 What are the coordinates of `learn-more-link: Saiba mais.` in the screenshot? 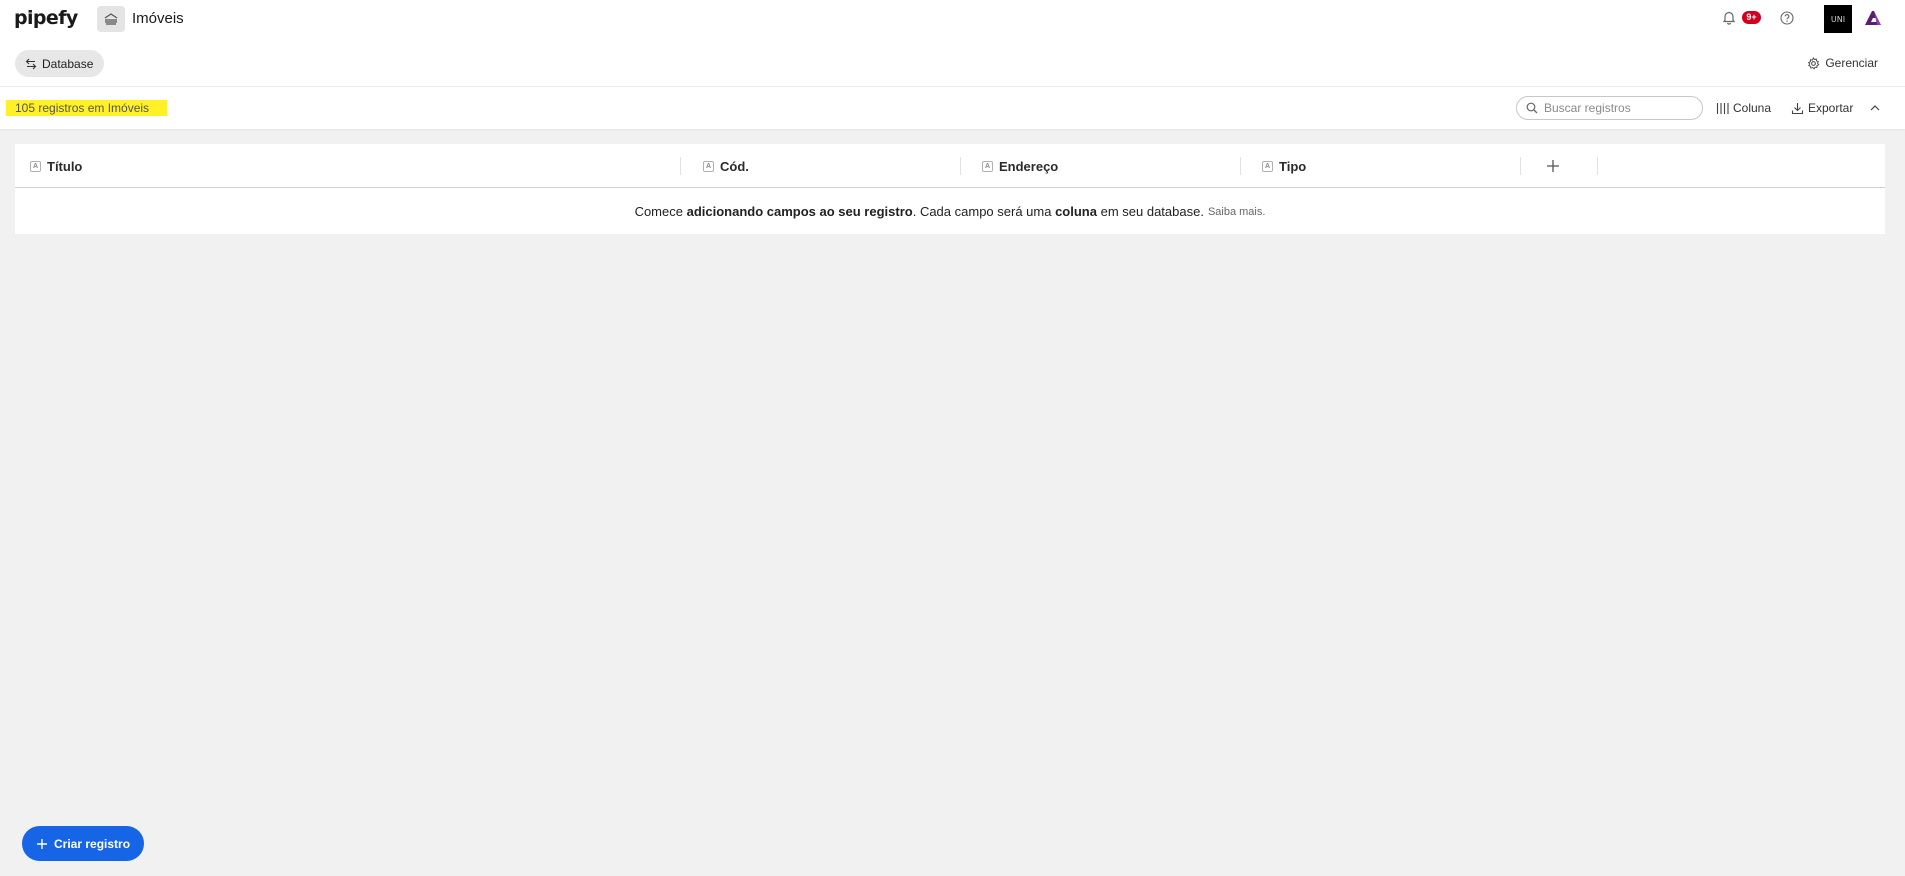 It's located at (1236, 212).